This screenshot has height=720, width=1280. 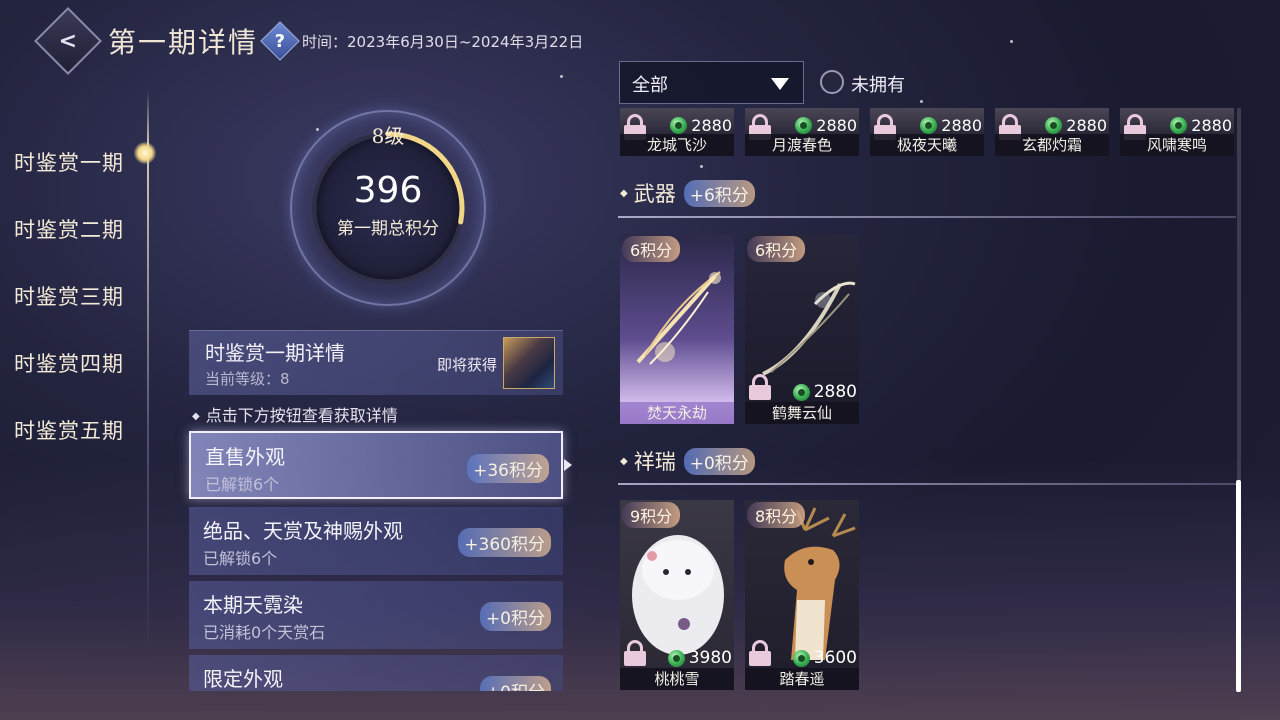 I want to click on sidebar-item-label: 时鉴赏五期, so click(x=69, y=430).